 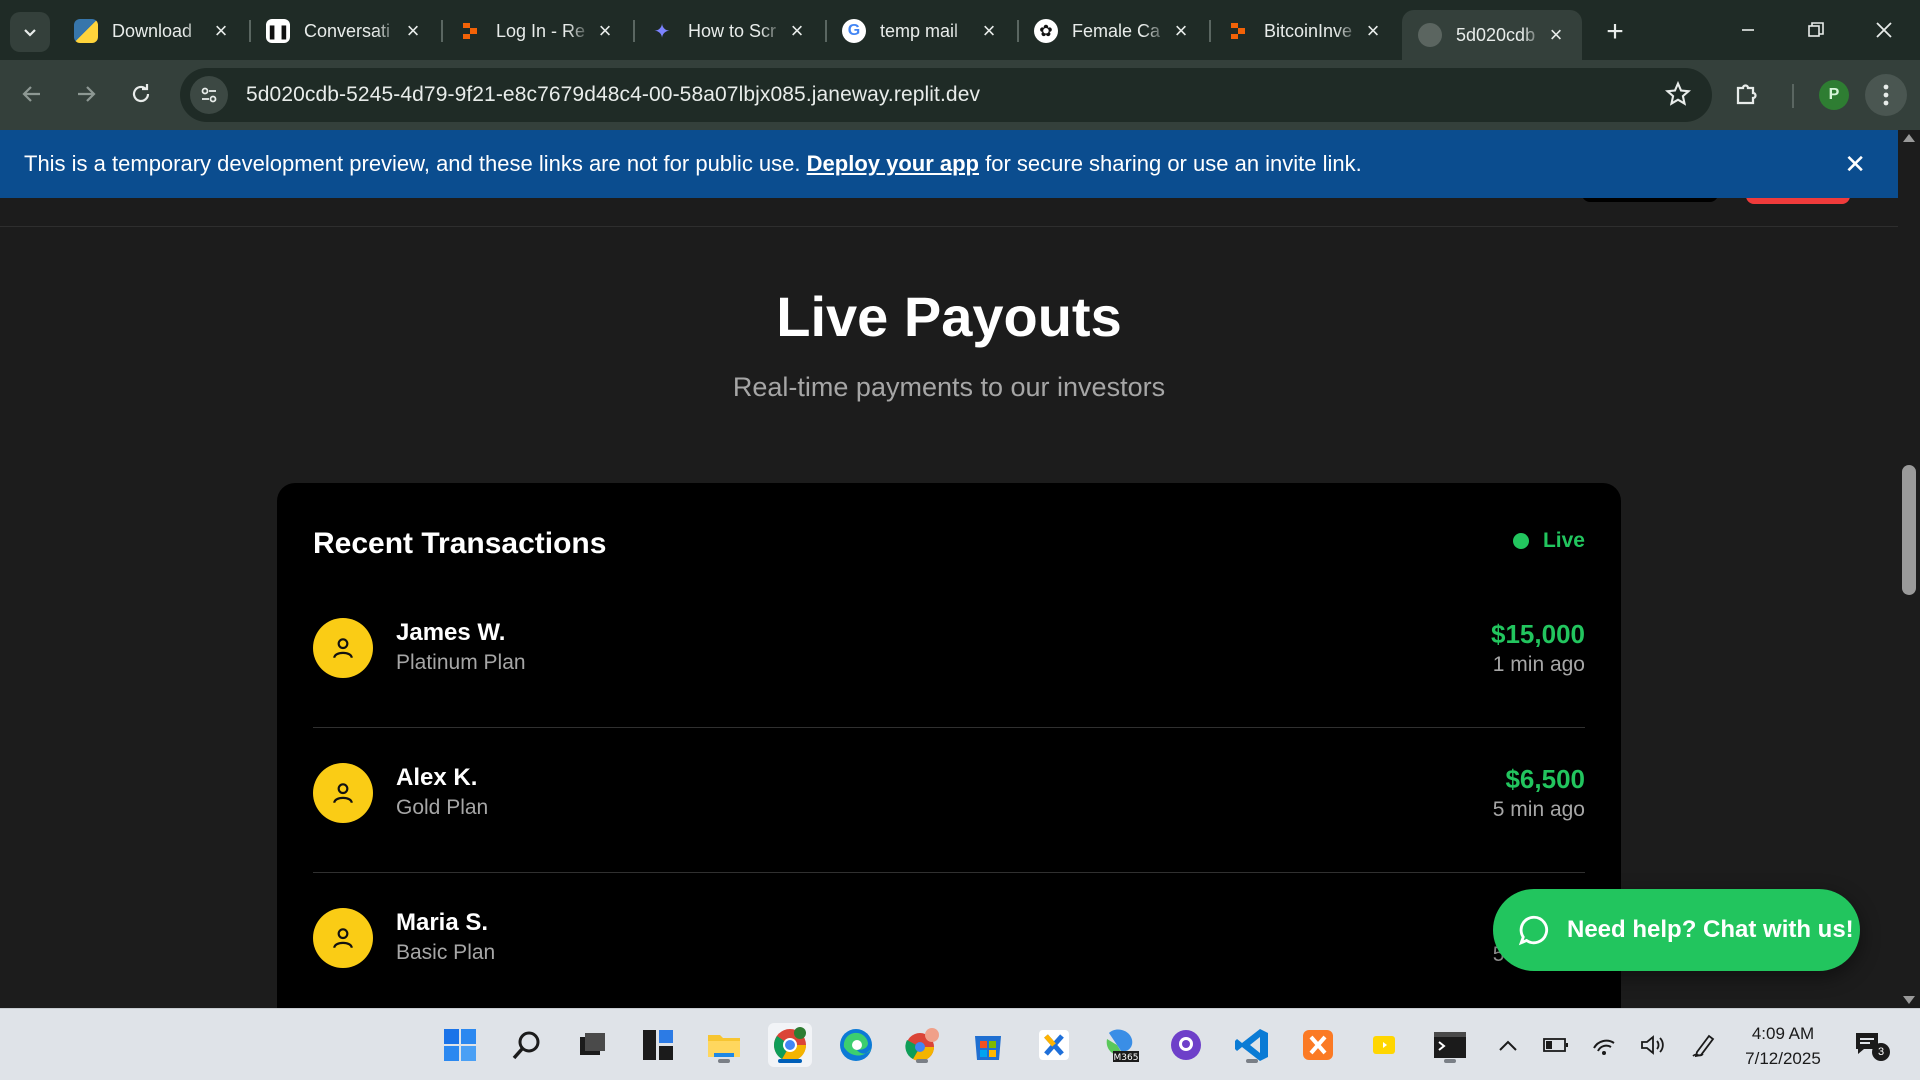 I want to click on deploy-app-link: Deploy your app, so click(x=893, y=164).